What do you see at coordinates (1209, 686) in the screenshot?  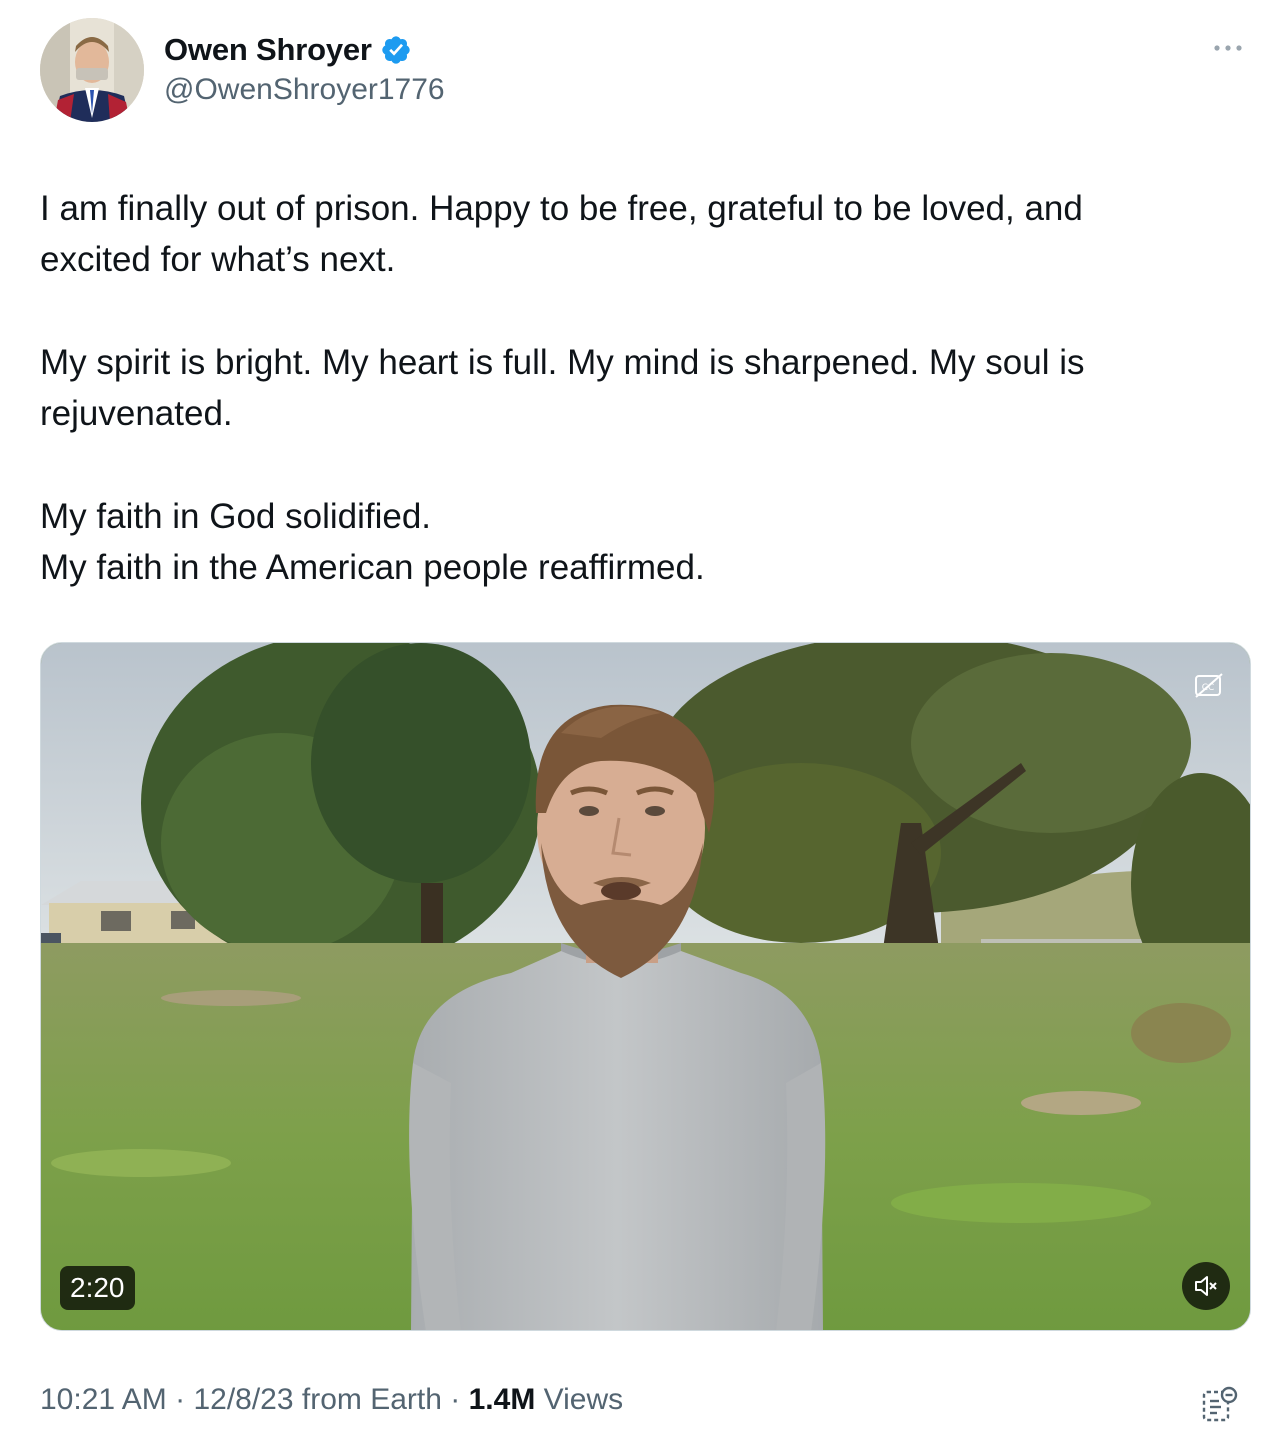 I see `closed-captions-icon: CC` at bounding box center [1209, 686].